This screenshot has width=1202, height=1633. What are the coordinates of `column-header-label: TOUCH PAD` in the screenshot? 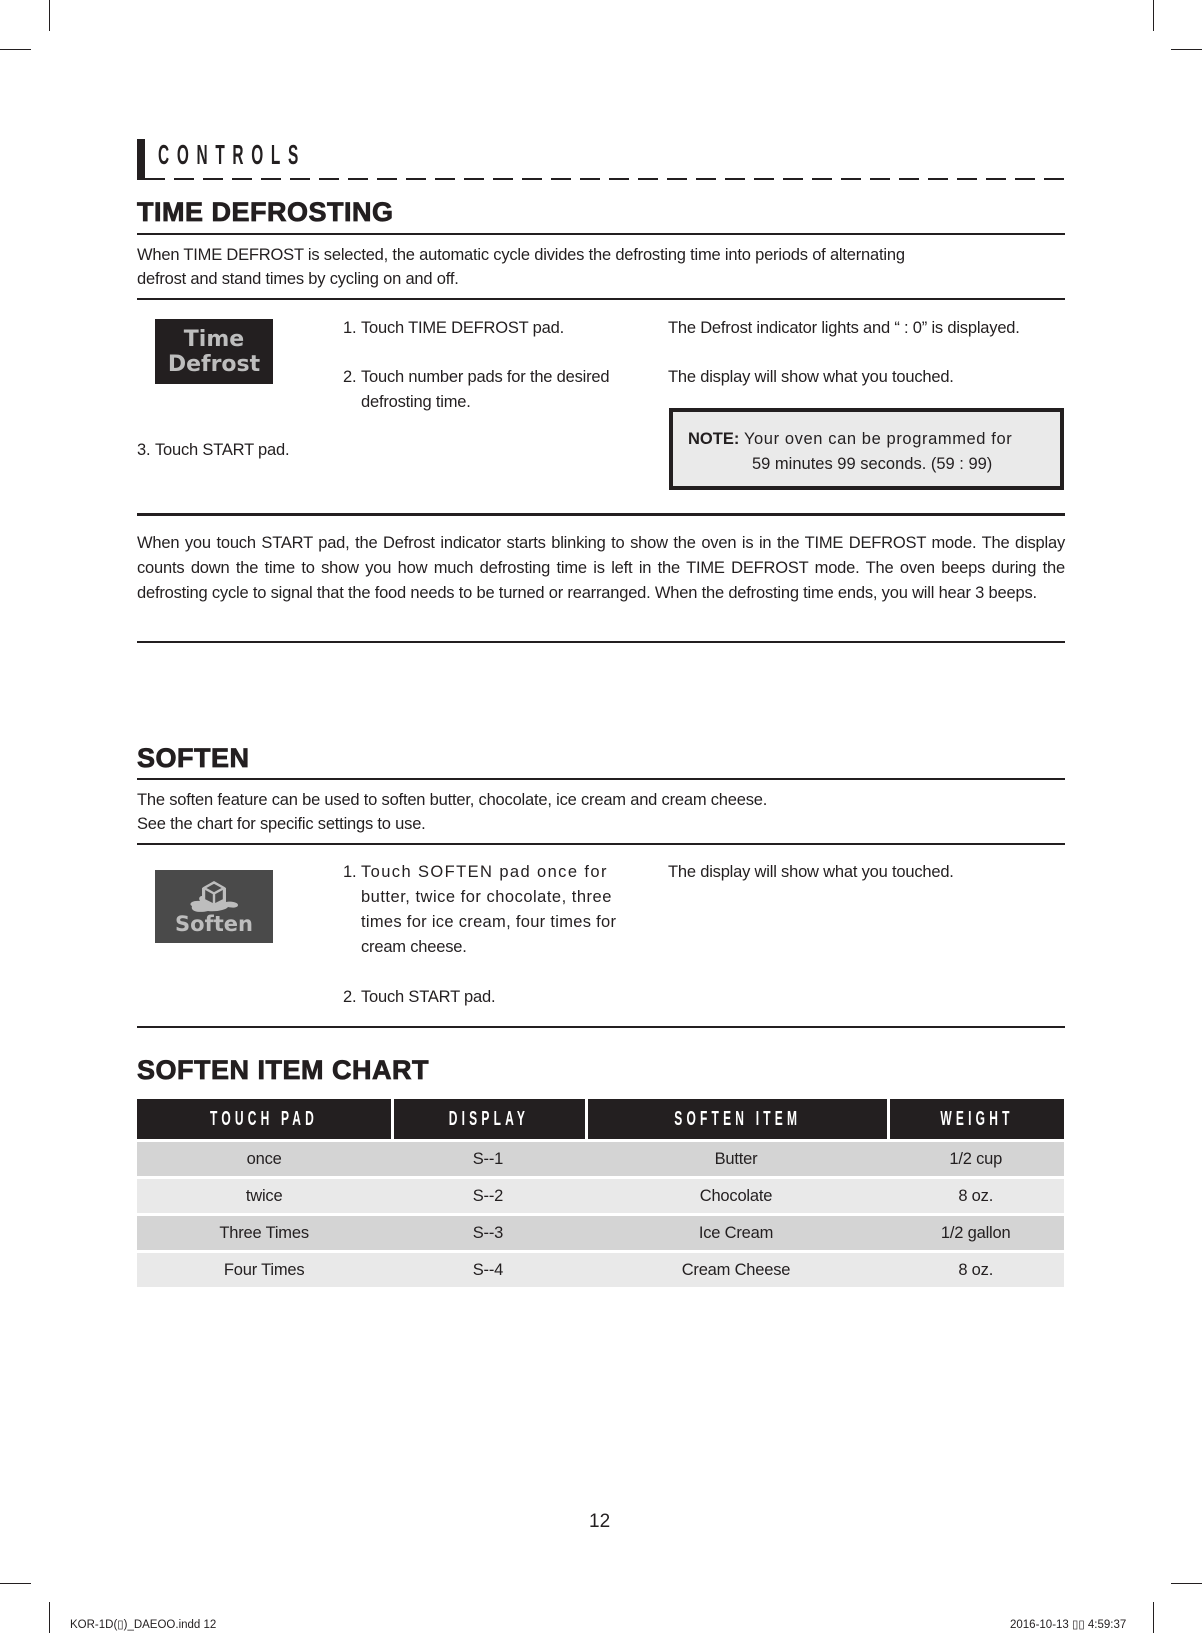 It's located at (264, 1118).